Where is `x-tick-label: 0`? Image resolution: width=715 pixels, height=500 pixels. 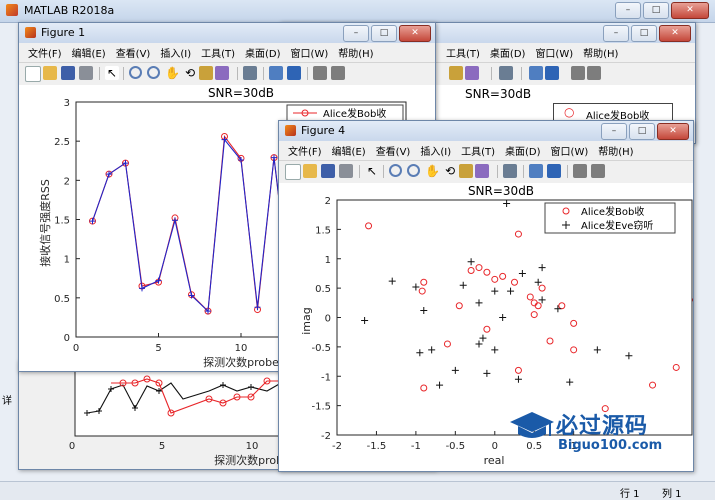 x-tick-label: 0 is located at coordinates (495, 446).